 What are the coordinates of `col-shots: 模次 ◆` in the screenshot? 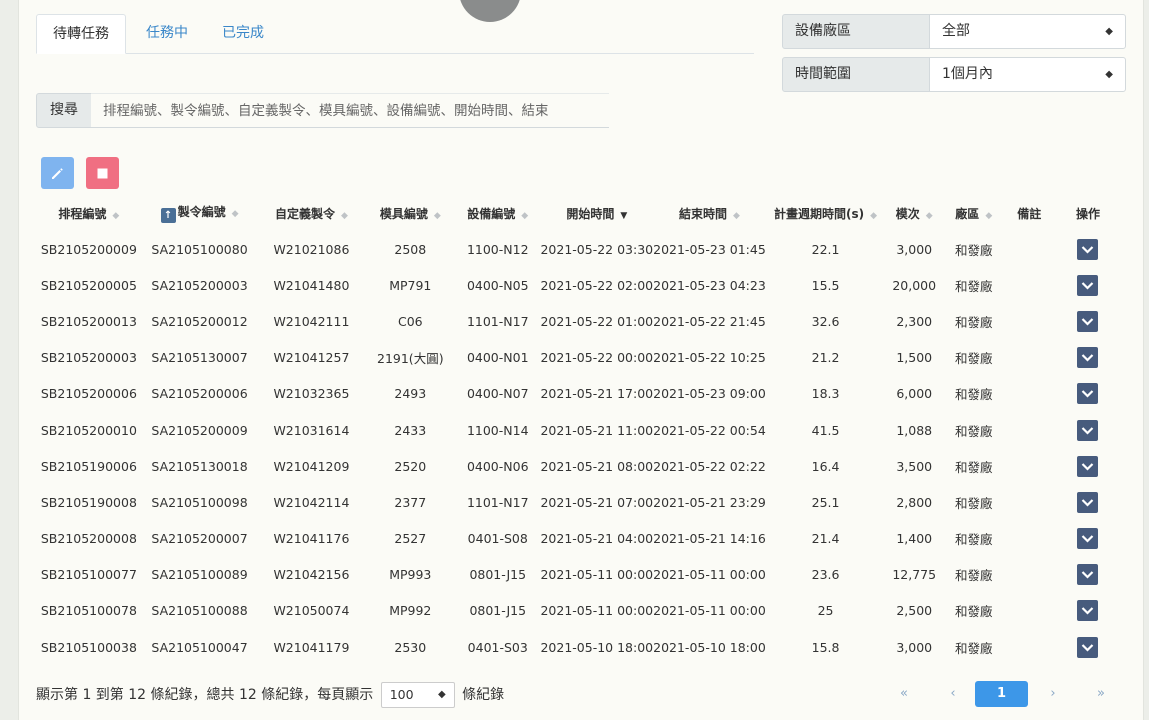 It's located at (914, 213).